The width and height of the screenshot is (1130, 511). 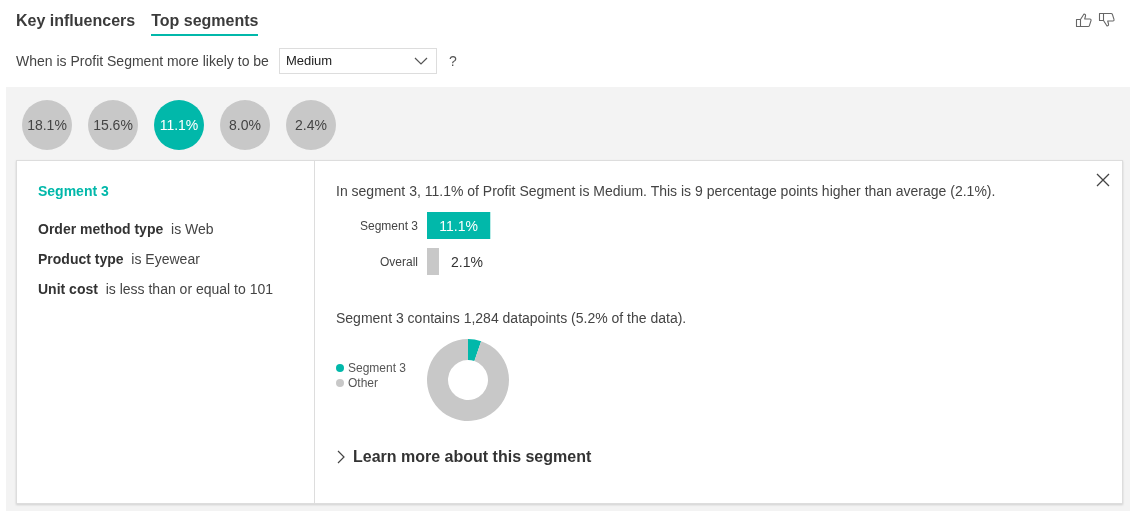 What do you see at coordinates (113, 125) in the screenshot?
I see `segment-bubble: 15.6%` at bounding box center [113, 125].